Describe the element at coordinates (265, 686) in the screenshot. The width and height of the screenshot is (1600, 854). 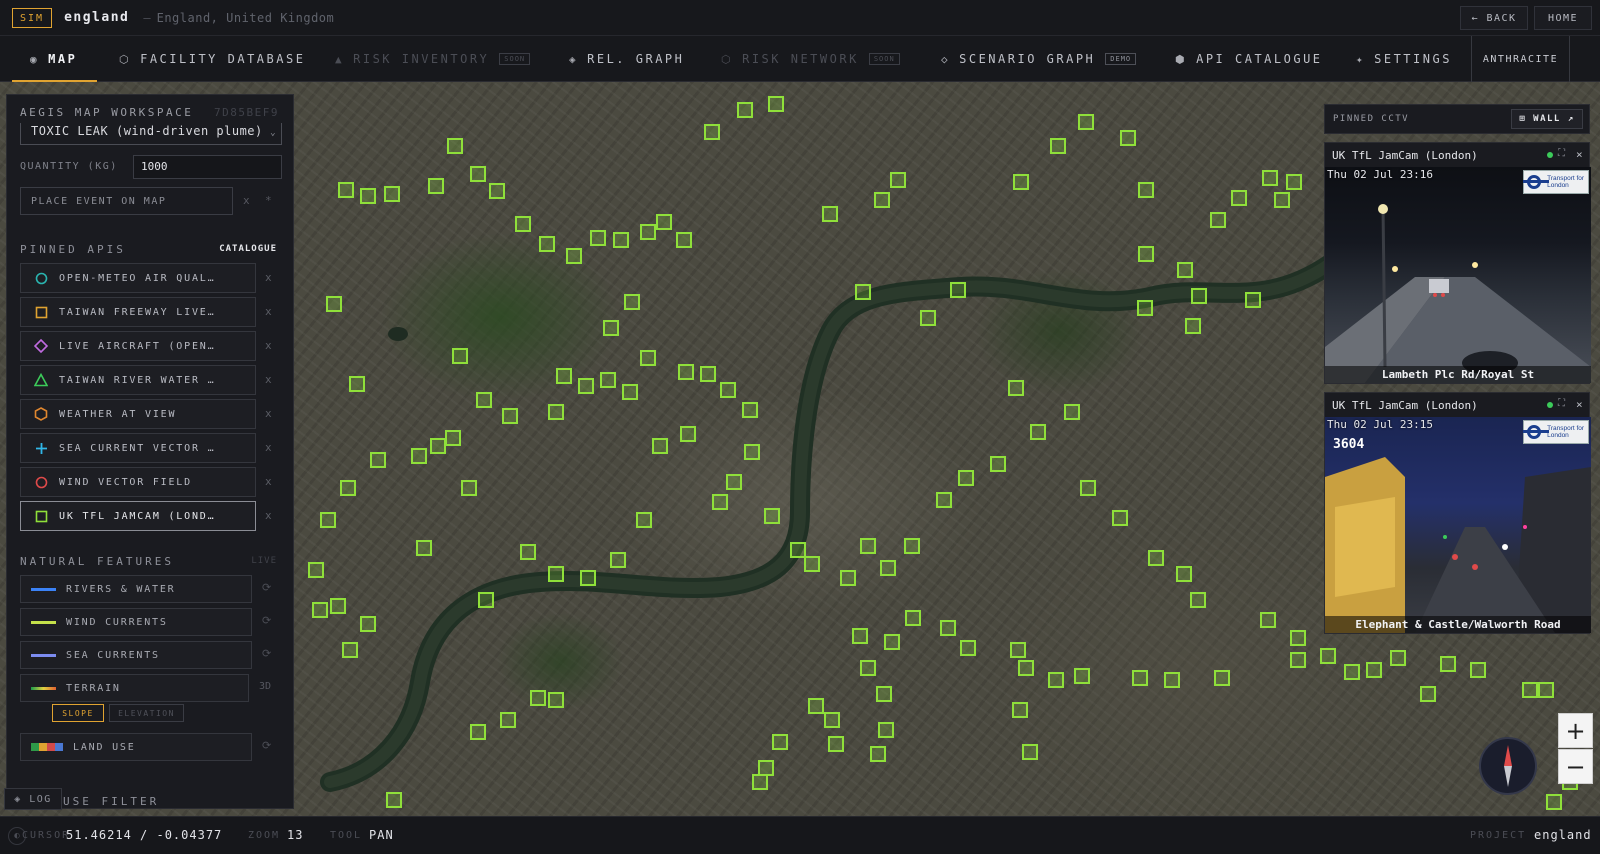
I see `terrain-3d-toggle: 3D` at that location.